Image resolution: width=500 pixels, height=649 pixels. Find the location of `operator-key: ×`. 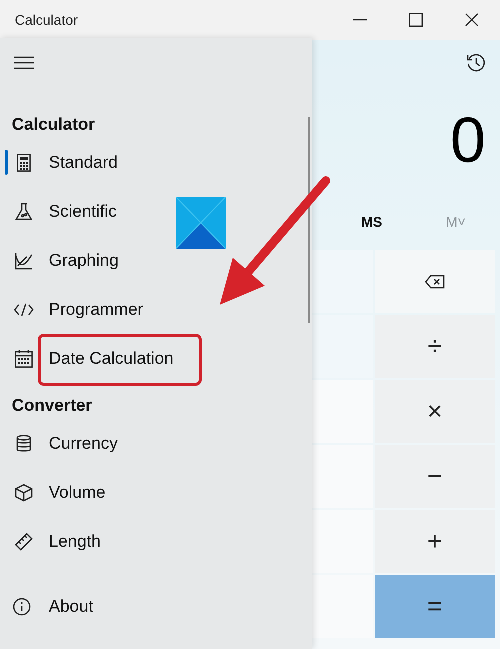

operator-key: × is located at coordinates (435, 411).